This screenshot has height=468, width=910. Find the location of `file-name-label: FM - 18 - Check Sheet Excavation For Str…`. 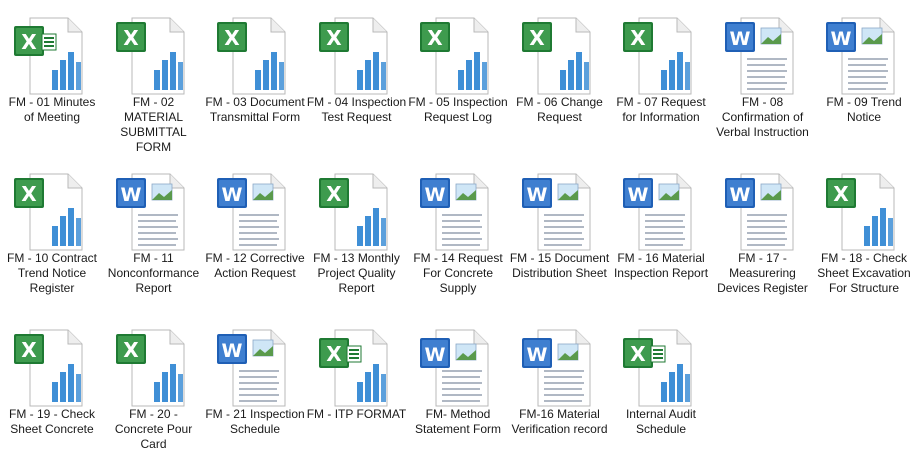

file-name-label: FM - 18 - Check Sheet Excavation For Str… is located at coordinates (863, 273).